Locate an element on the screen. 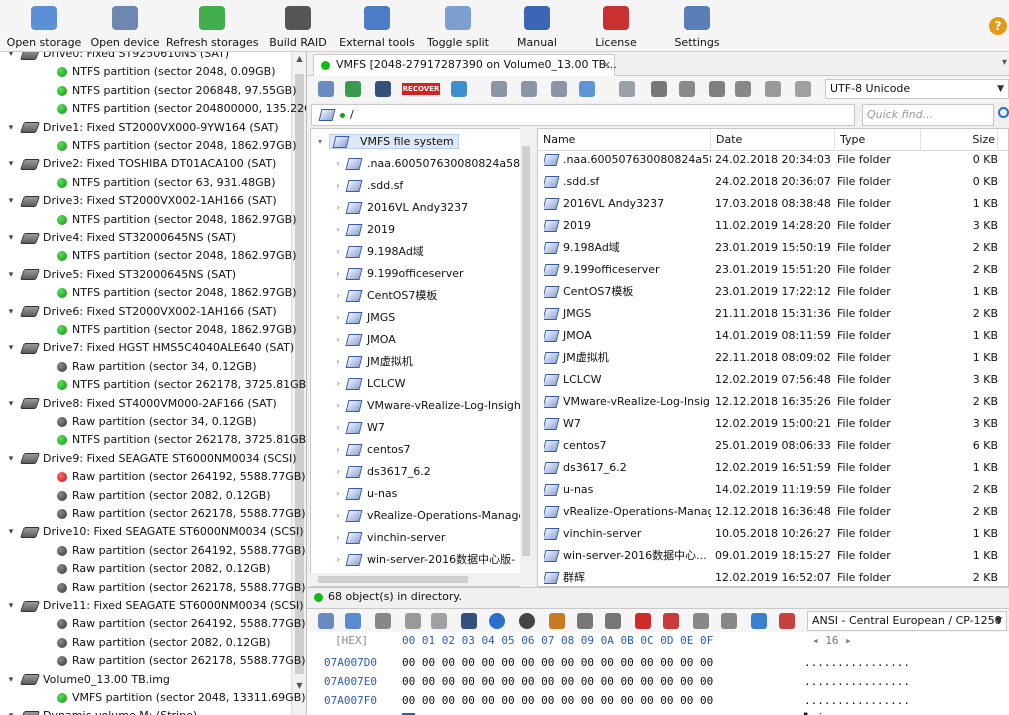 The width and height of the screenshot is (1009, 715). device-node: ▾ Drive4: Fixed ST32000645NS (SAT) is located at coordinates (122, 238).